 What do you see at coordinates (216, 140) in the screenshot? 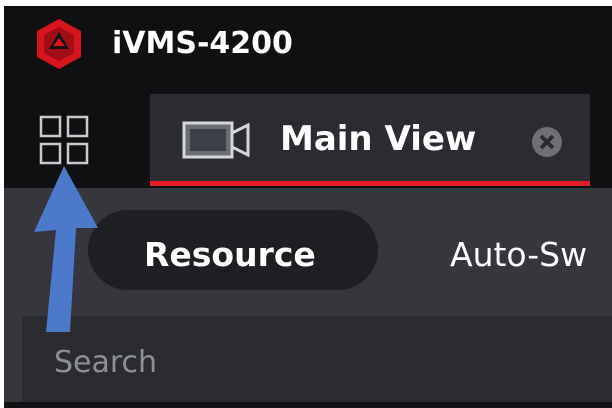
I see `camera-icon` at bounding box center [216, 140].